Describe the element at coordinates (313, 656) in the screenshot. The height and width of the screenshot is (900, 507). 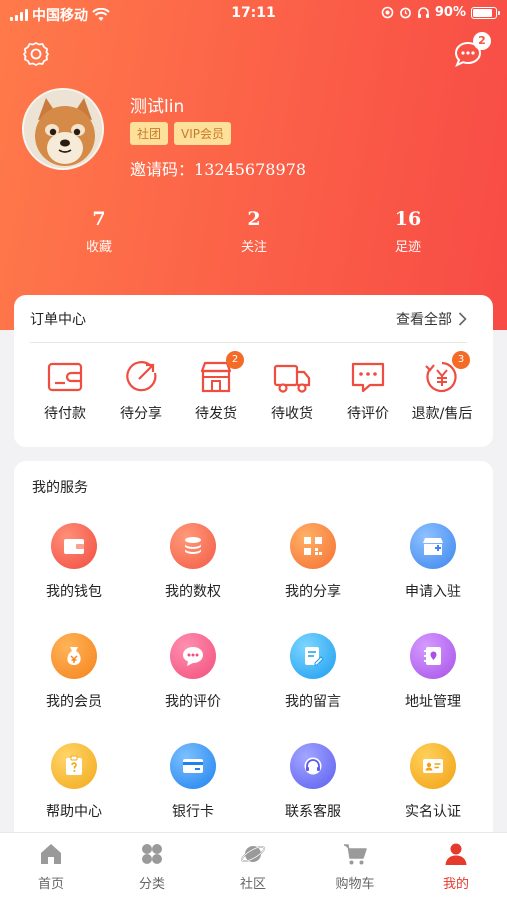
I see `note-icon` at that location.